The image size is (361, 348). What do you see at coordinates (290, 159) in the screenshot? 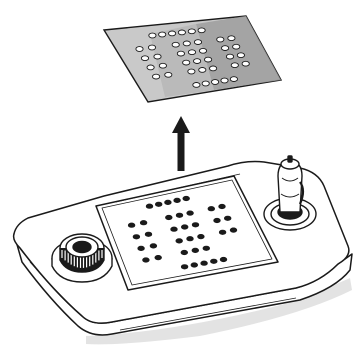
I see `joystick-top-button` at bounding box center [290, 159].